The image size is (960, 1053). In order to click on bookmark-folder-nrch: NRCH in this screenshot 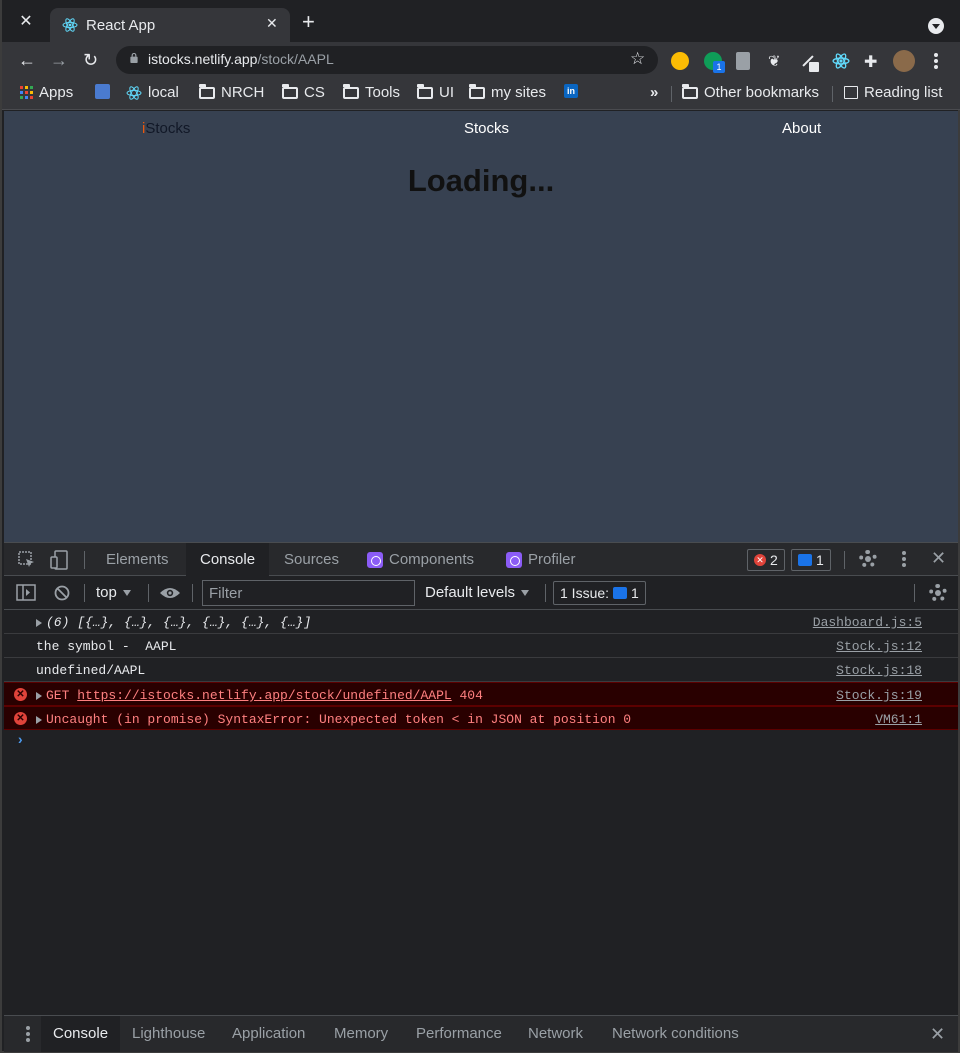, I will do `click(231, 92)`.